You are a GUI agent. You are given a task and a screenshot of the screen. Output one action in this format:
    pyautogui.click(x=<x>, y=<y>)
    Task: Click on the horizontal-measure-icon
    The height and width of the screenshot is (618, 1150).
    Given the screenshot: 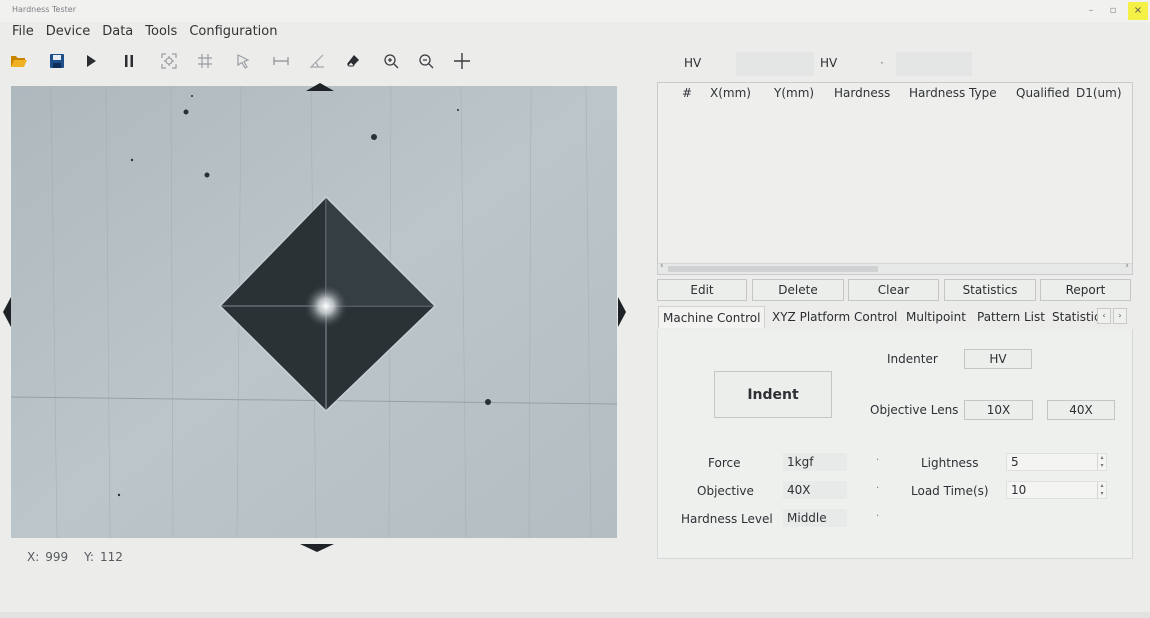 What is the action you would take?
    pyautogui.click(x=281, y=61)
    